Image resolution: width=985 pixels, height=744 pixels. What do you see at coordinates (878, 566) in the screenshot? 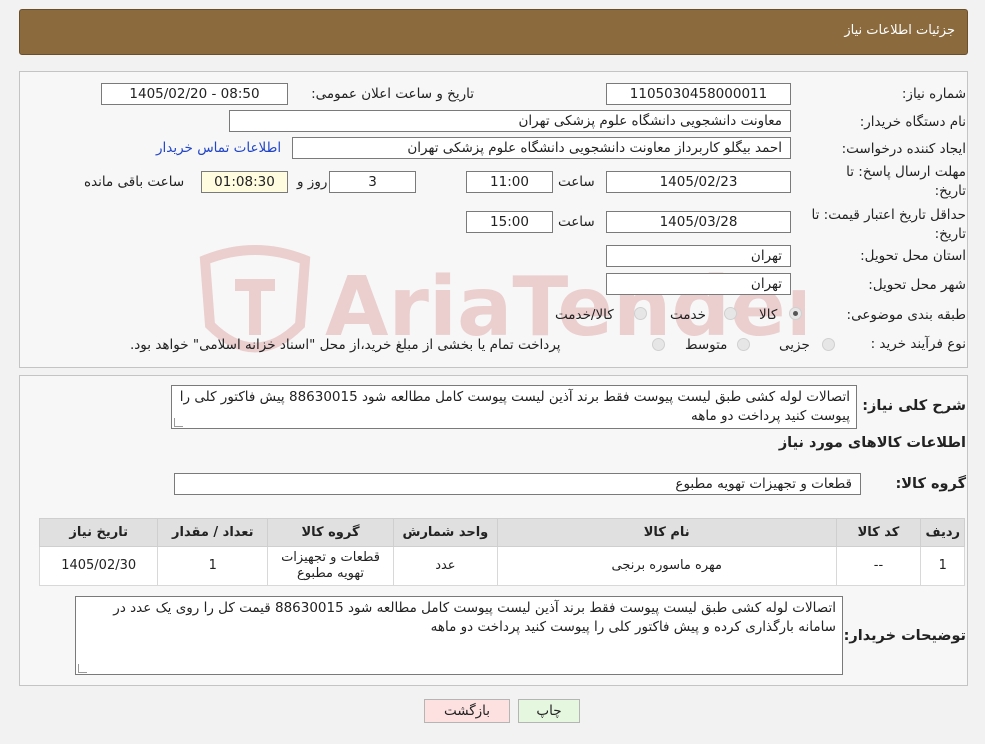
I see `cell-code: --` at bounding box center [878, 566].